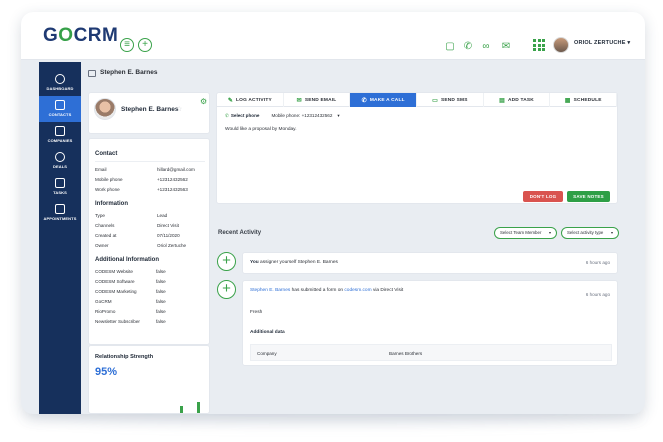 This screenshot has height=442, width=663. I want to click on activity-type-filter: Select activity type ▾, so click(590, 233).